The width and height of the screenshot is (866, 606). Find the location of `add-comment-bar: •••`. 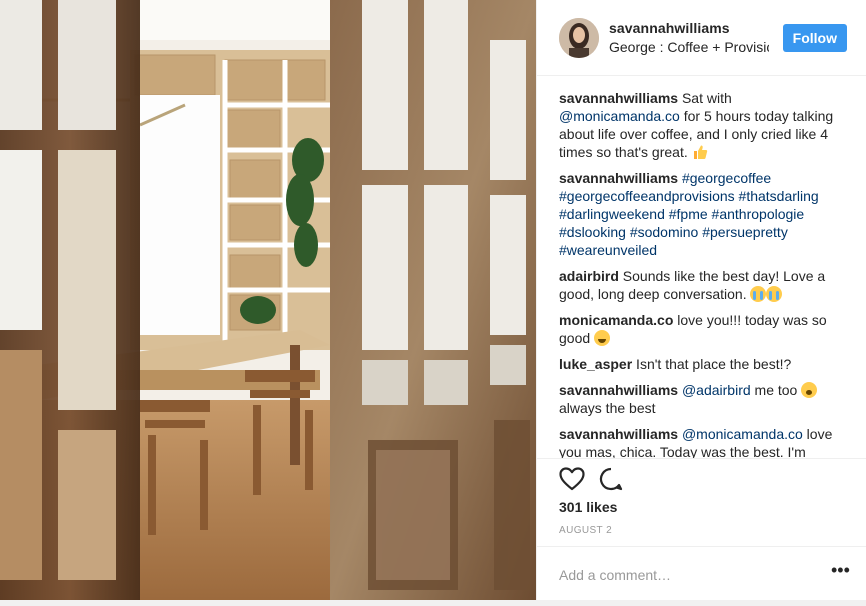

add-comment-bar: ••• is located at coordinates (701, 573).